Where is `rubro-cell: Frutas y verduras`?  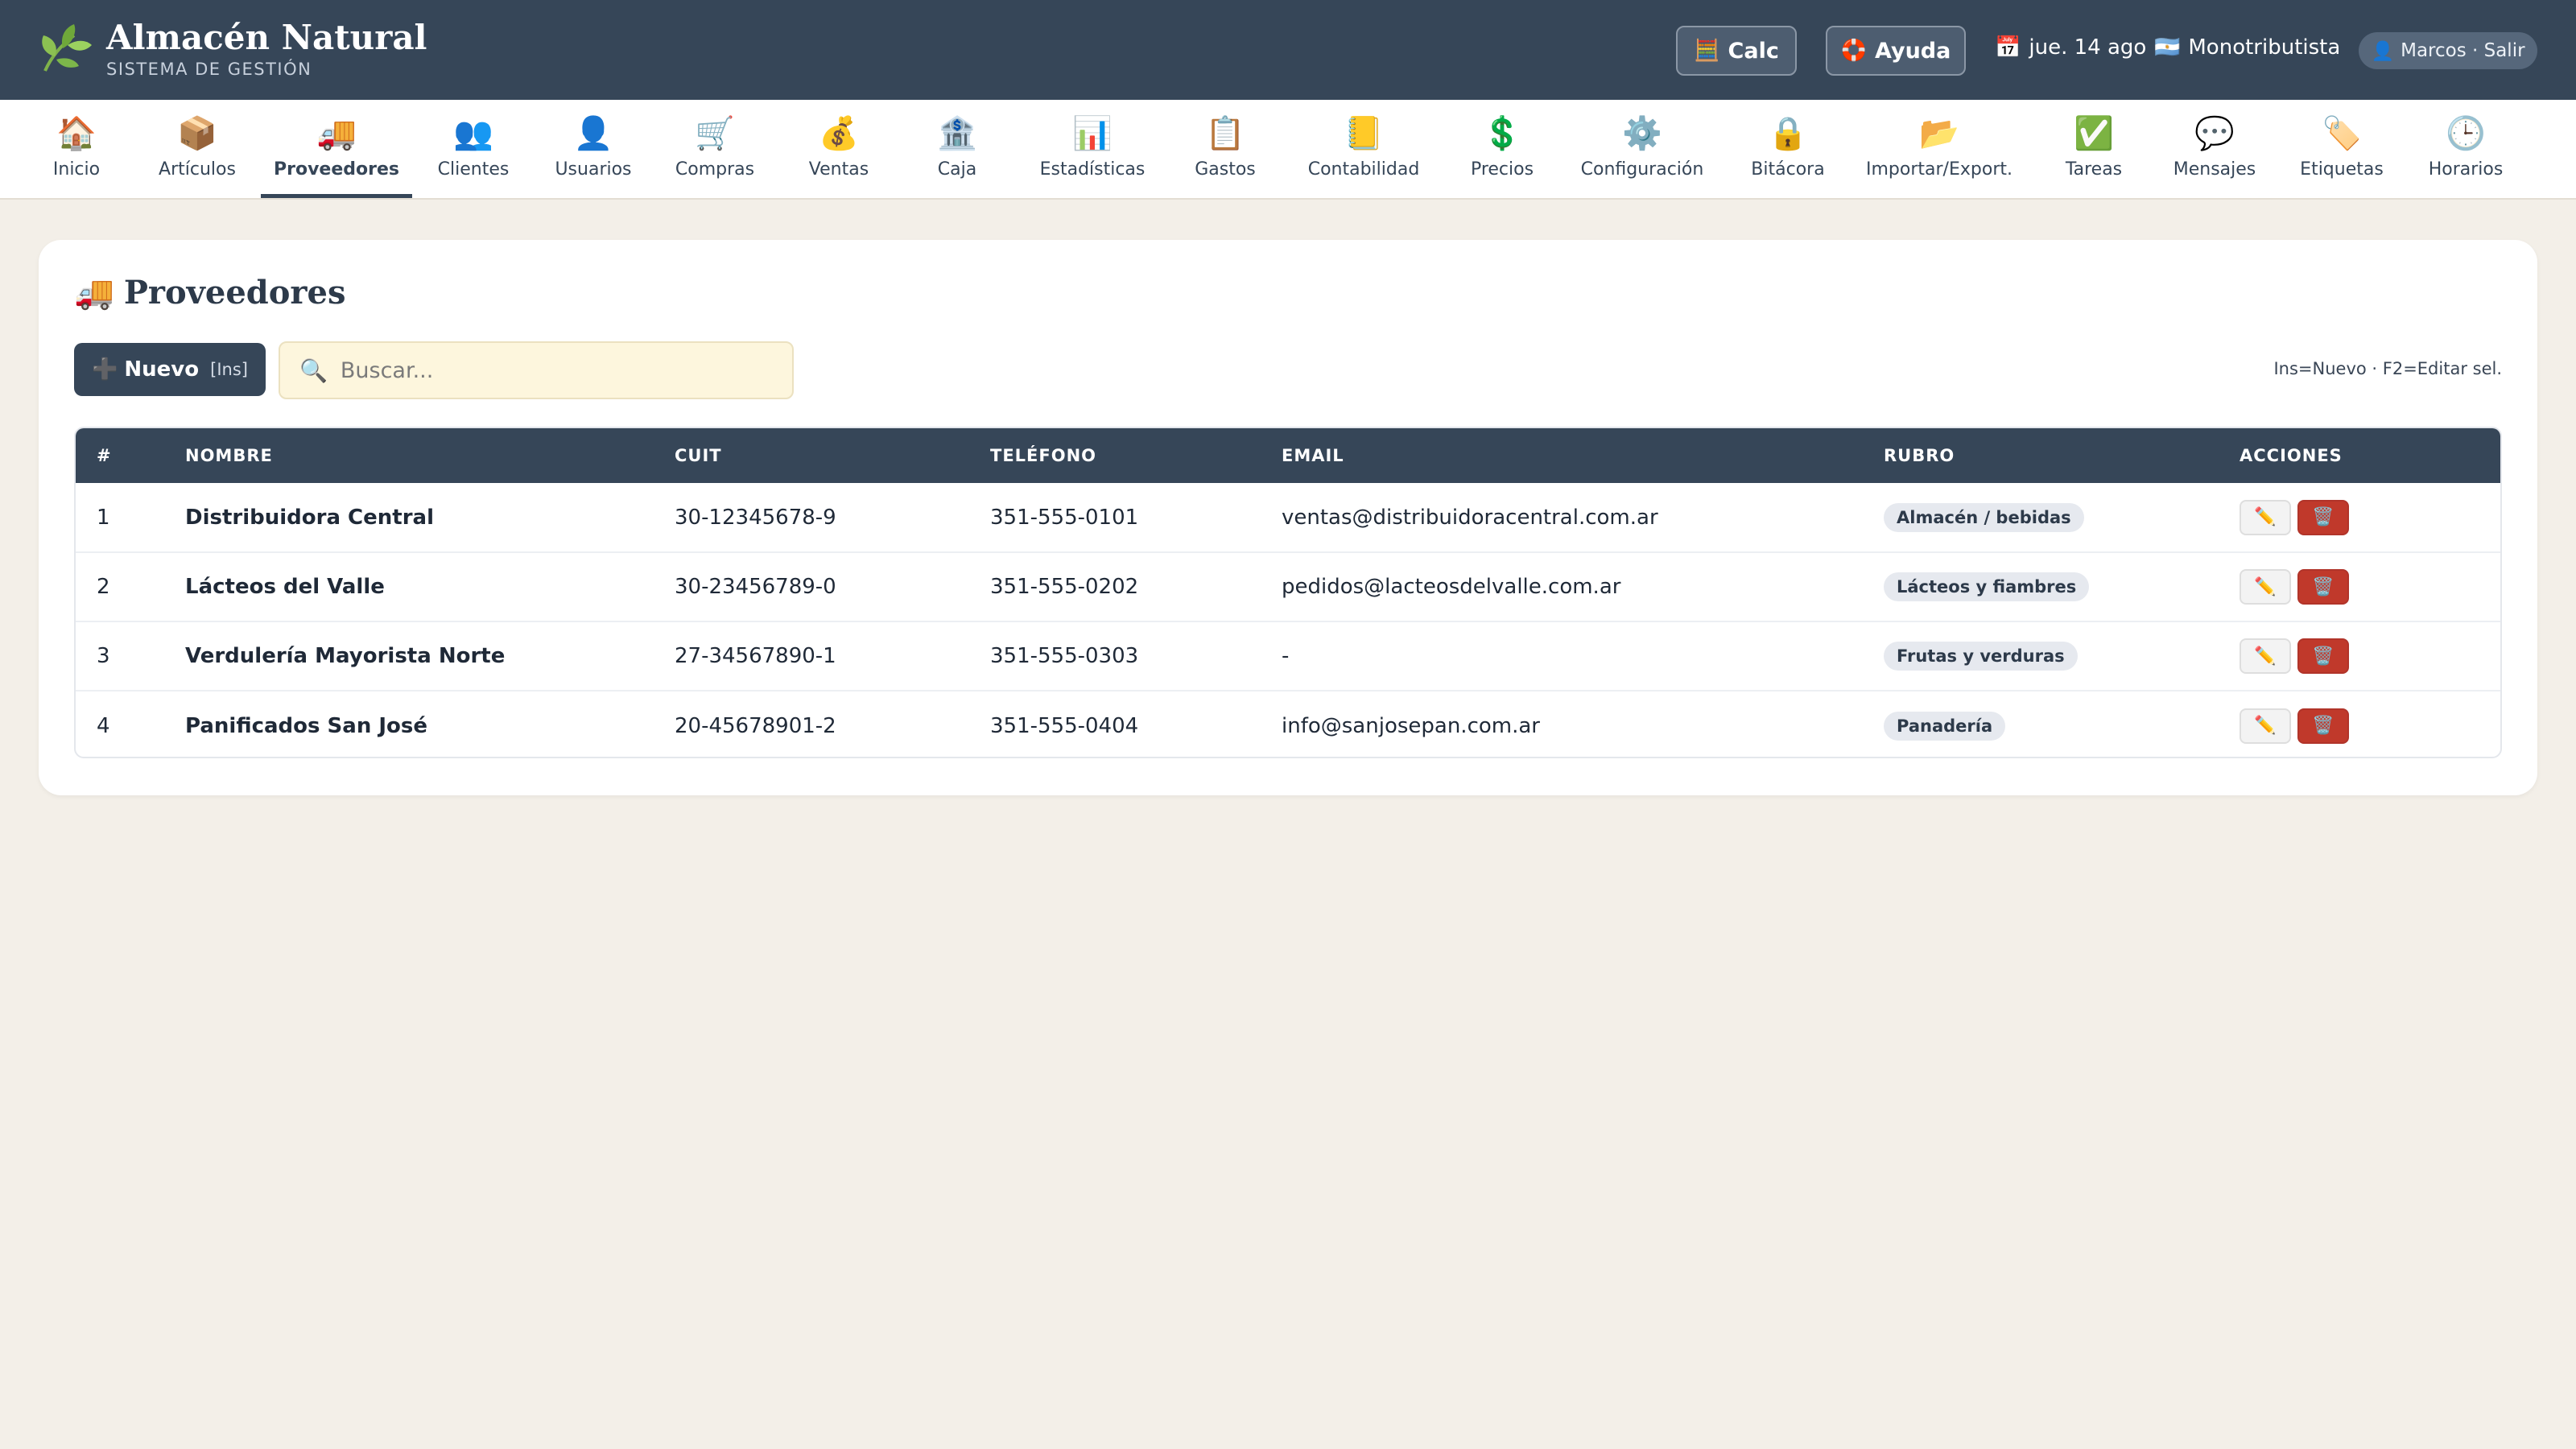
rubro-cell: Frutas y verduras is located at coordinates (2041, 656).